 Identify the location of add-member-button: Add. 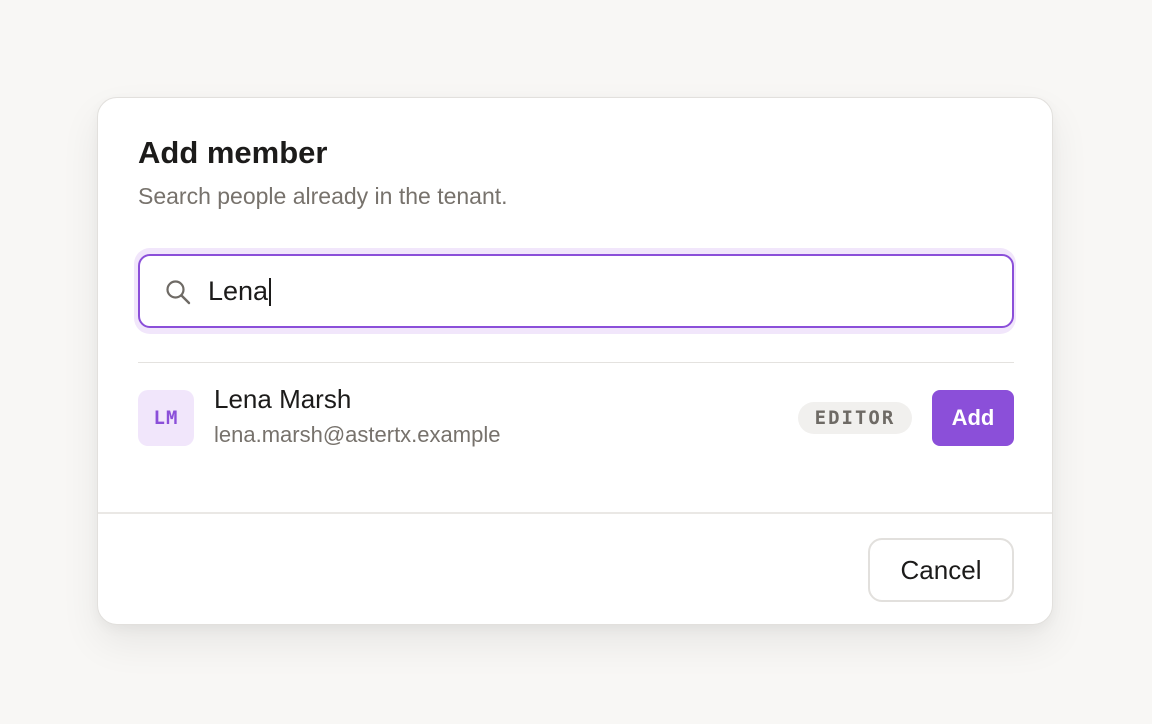
(973, 418).